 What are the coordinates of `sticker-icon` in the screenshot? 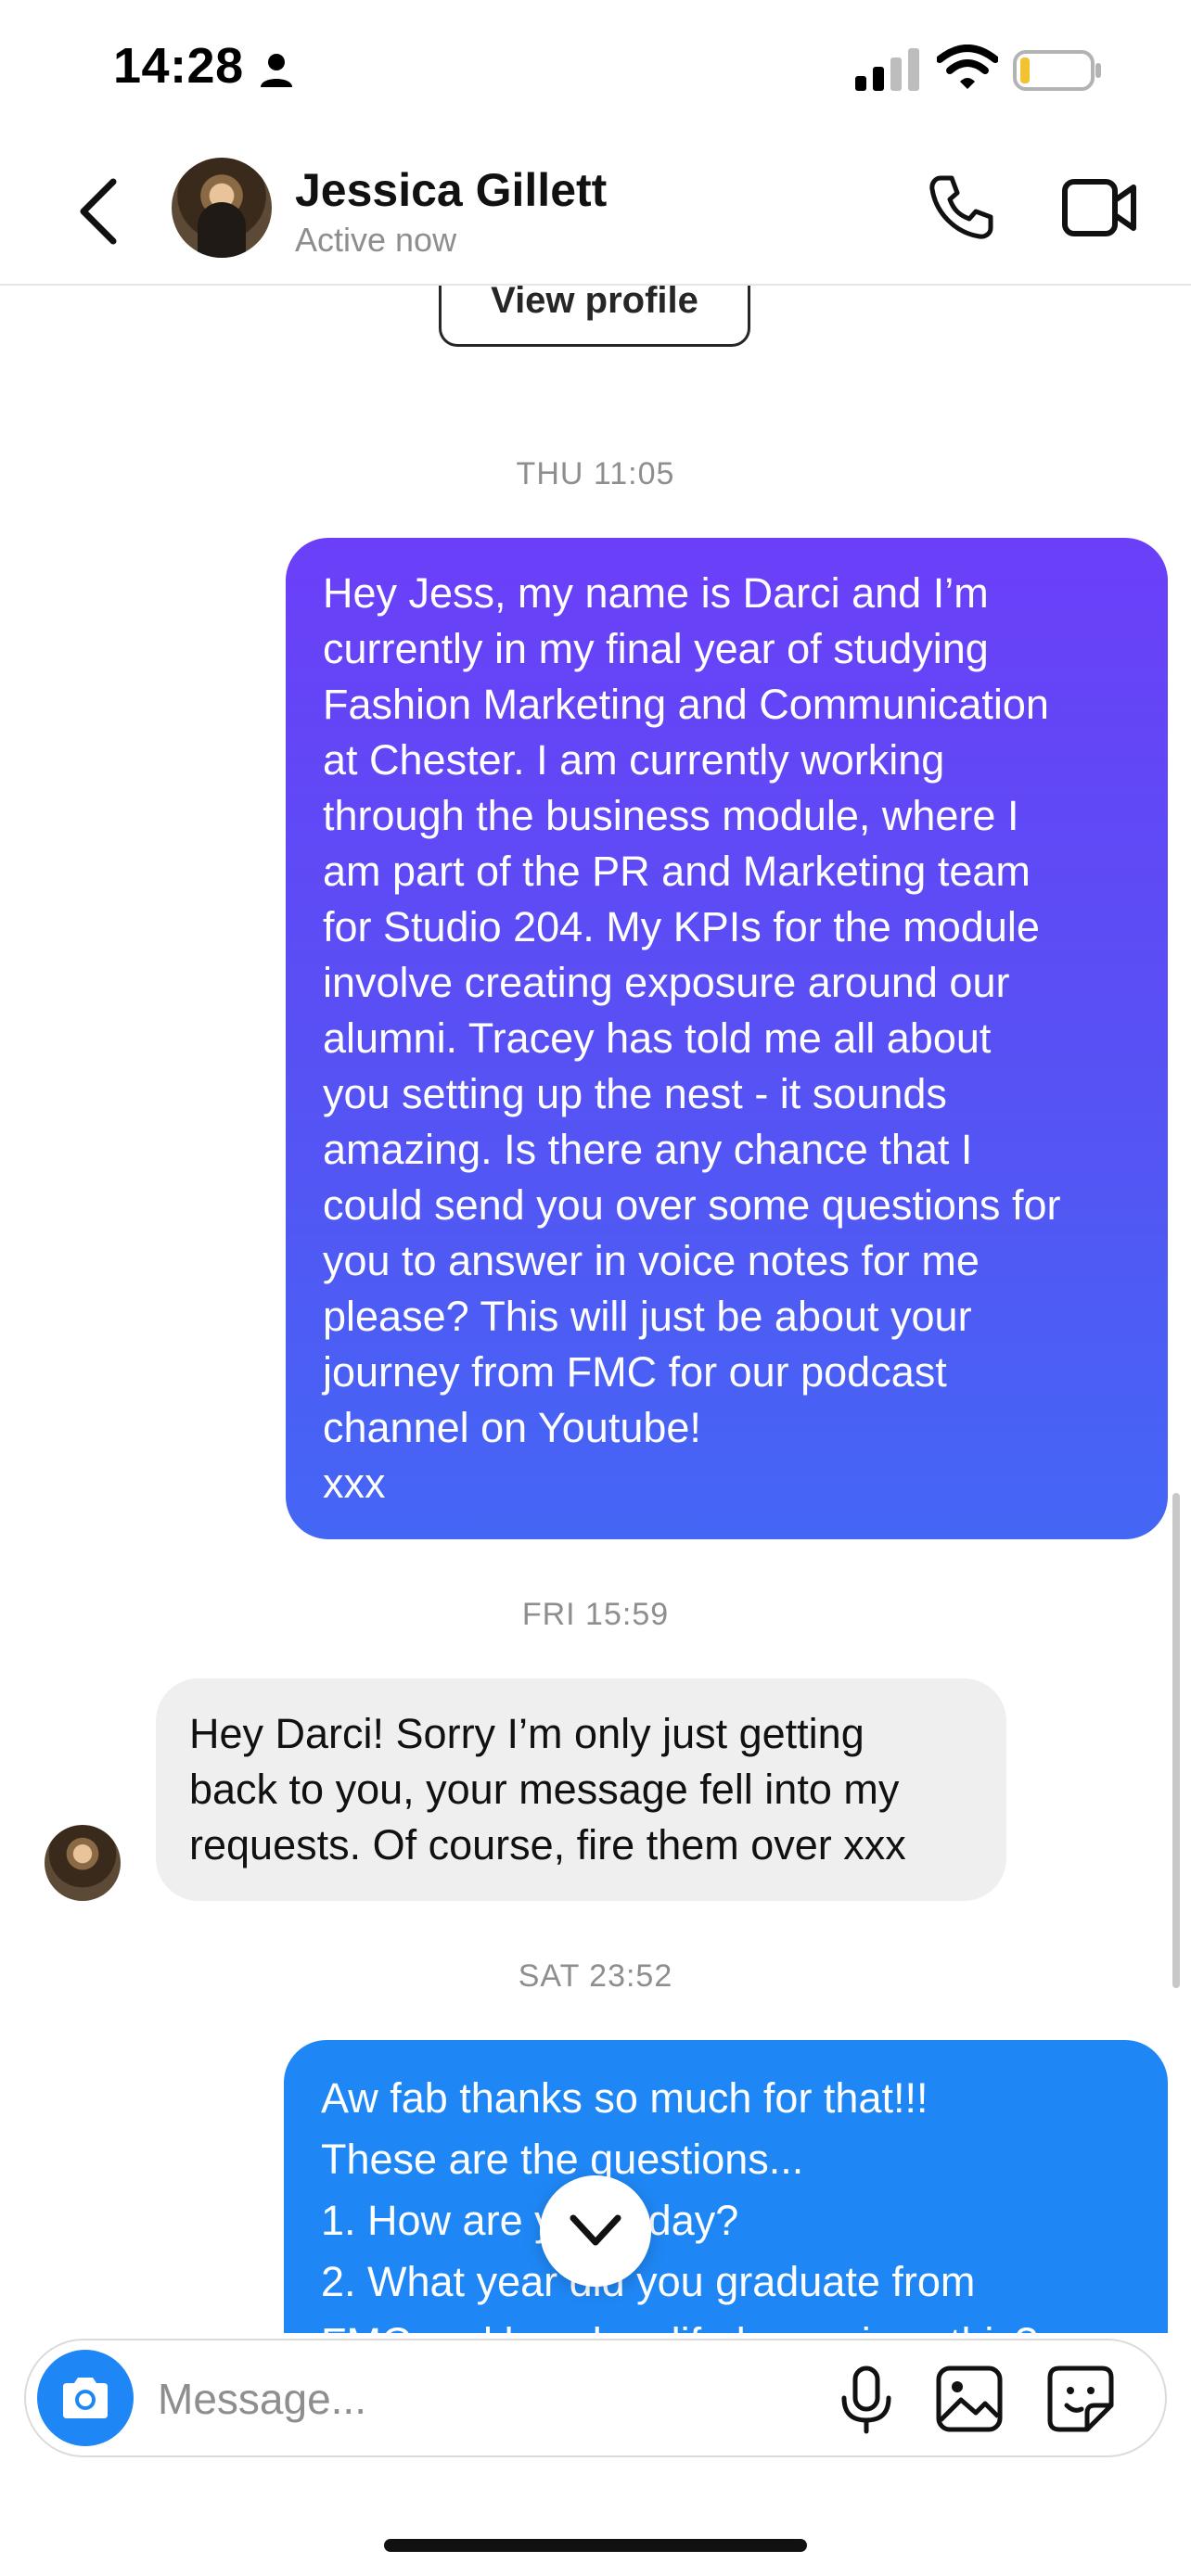 It's located at (1080, 2399).